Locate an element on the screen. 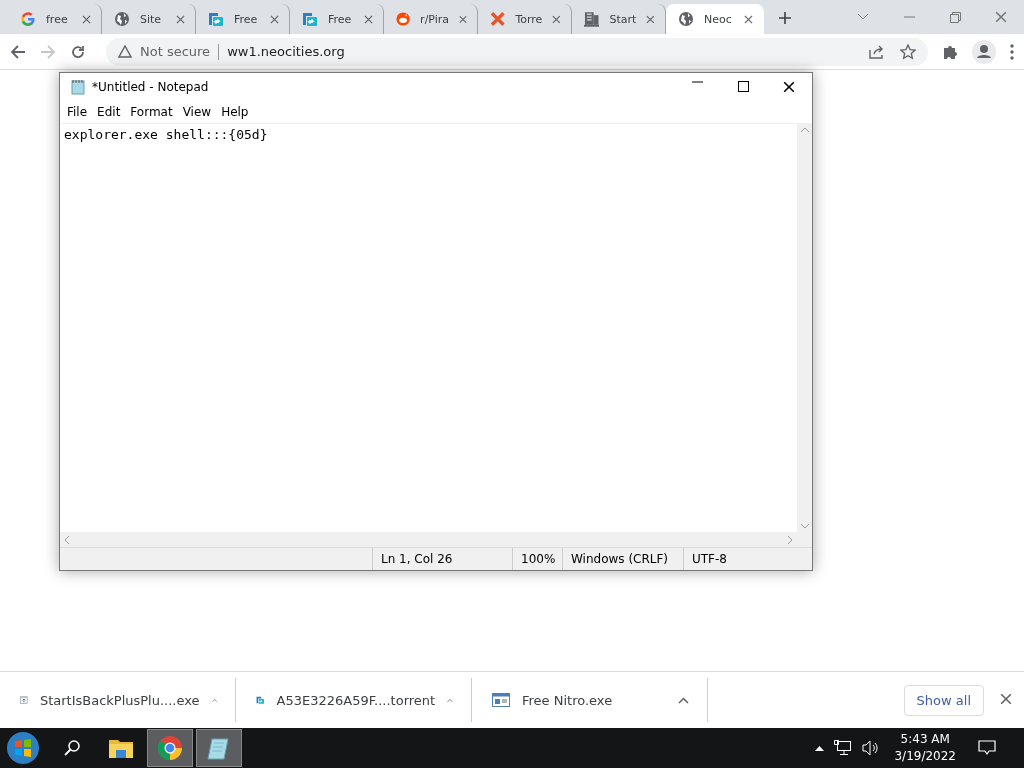 The height and width of the screenshot is (768, 1024). puzzle-icon is located at coordinates (950, 51).